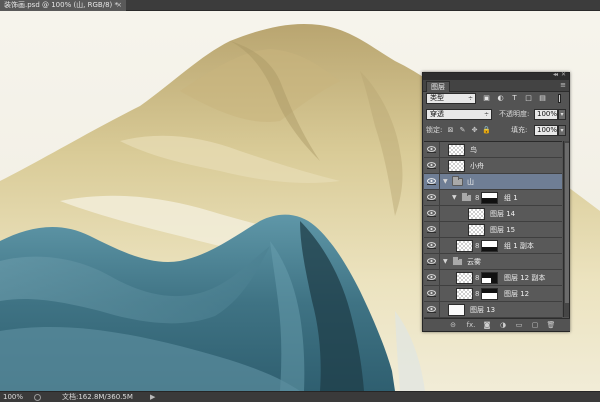 This screenshot has width=600, height=402. I want to click on mask-icon: ◙, so click(487, 325).